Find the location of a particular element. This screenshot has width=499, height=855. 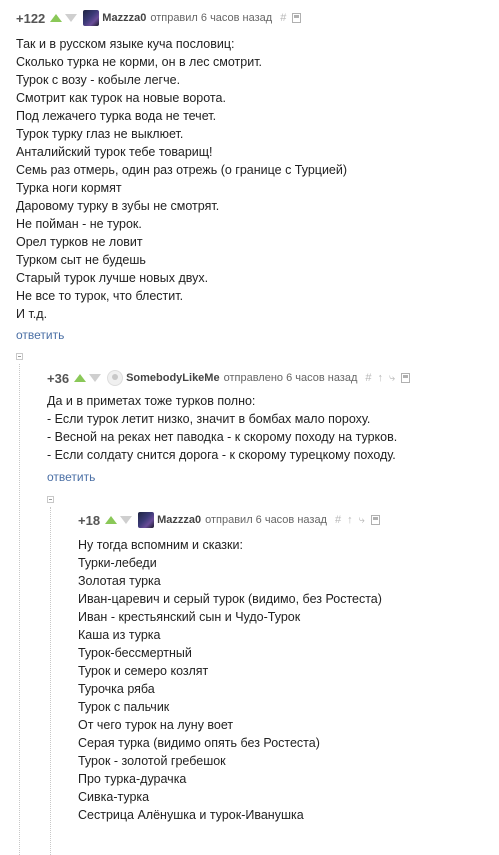

comment-line: Сестрица Алёнушка и турок-Иванушка is located at coordinates (191, 815).